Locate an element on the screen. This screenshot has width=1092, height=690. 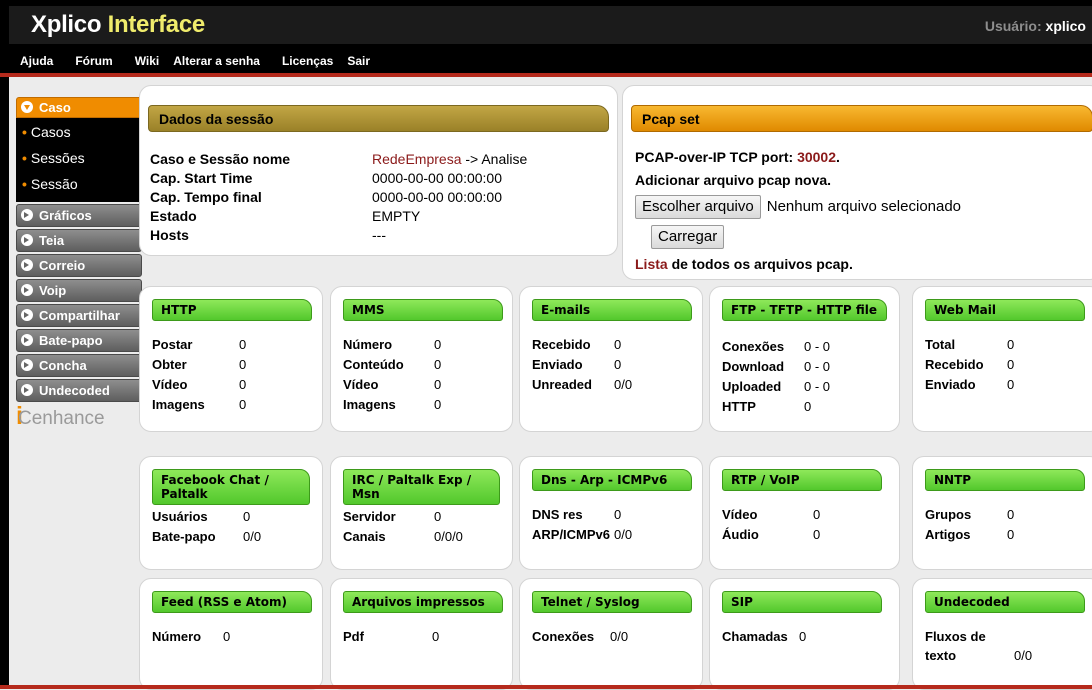
sidebar-item-graficos: Gráficos is located at coordinates (79, 215).